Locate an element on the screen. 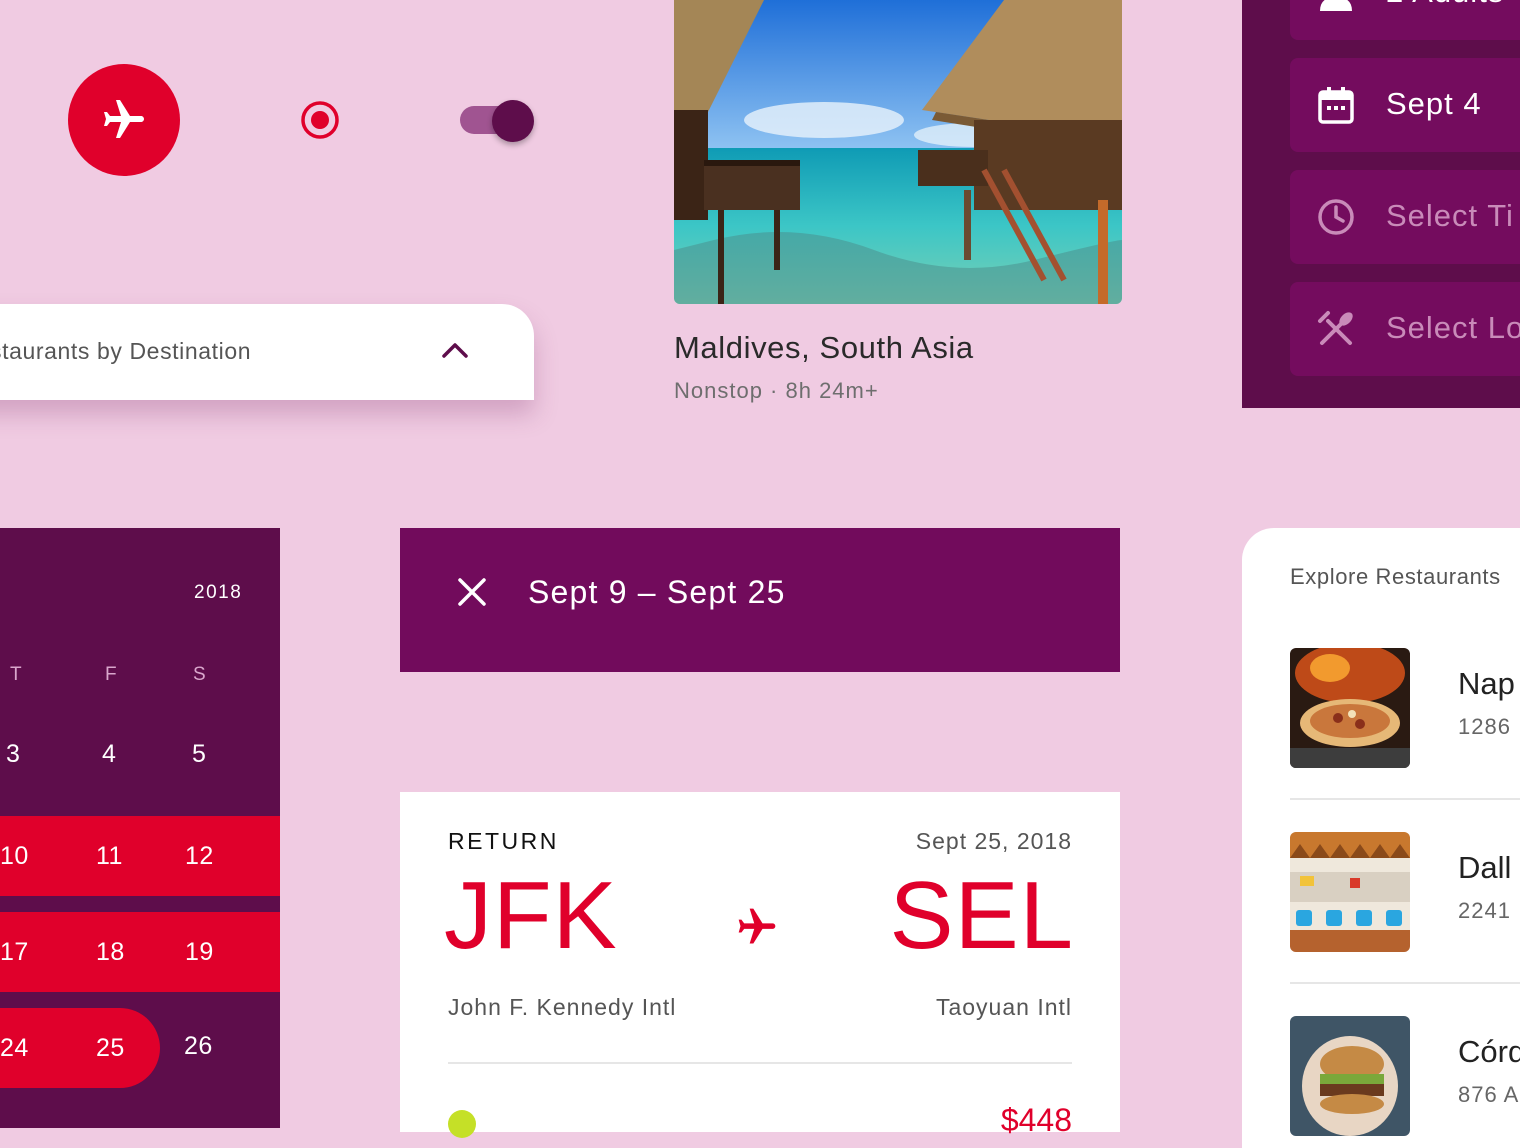 This screenshot has height=1148, width=1520. radio-button-selected is located at coordinates (320, 120).